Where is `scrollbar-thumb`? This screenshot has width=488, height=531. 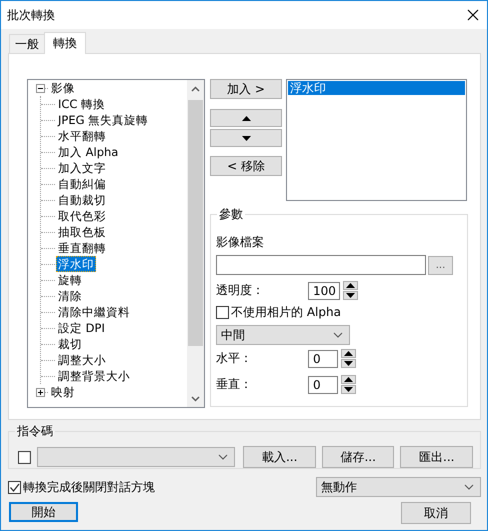 scrollbar-thumb is located at coordinates (195, 223).